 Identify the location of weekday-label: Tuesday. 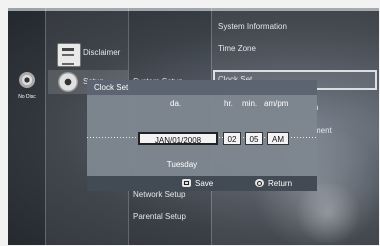
(182, 164).